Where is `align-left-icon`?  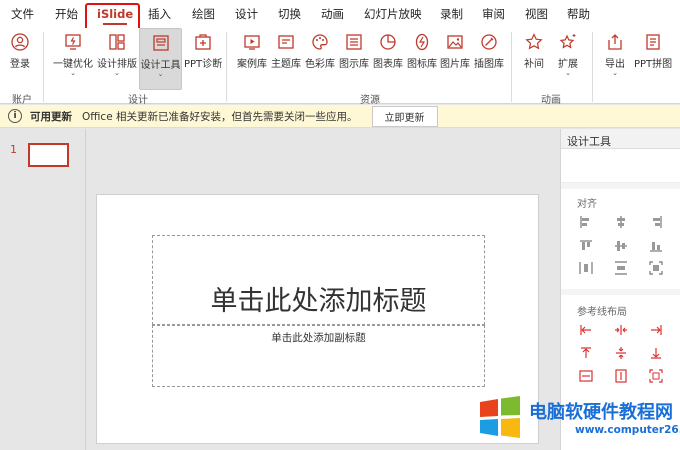 align-left-icon is located at coordinates (586, 222).